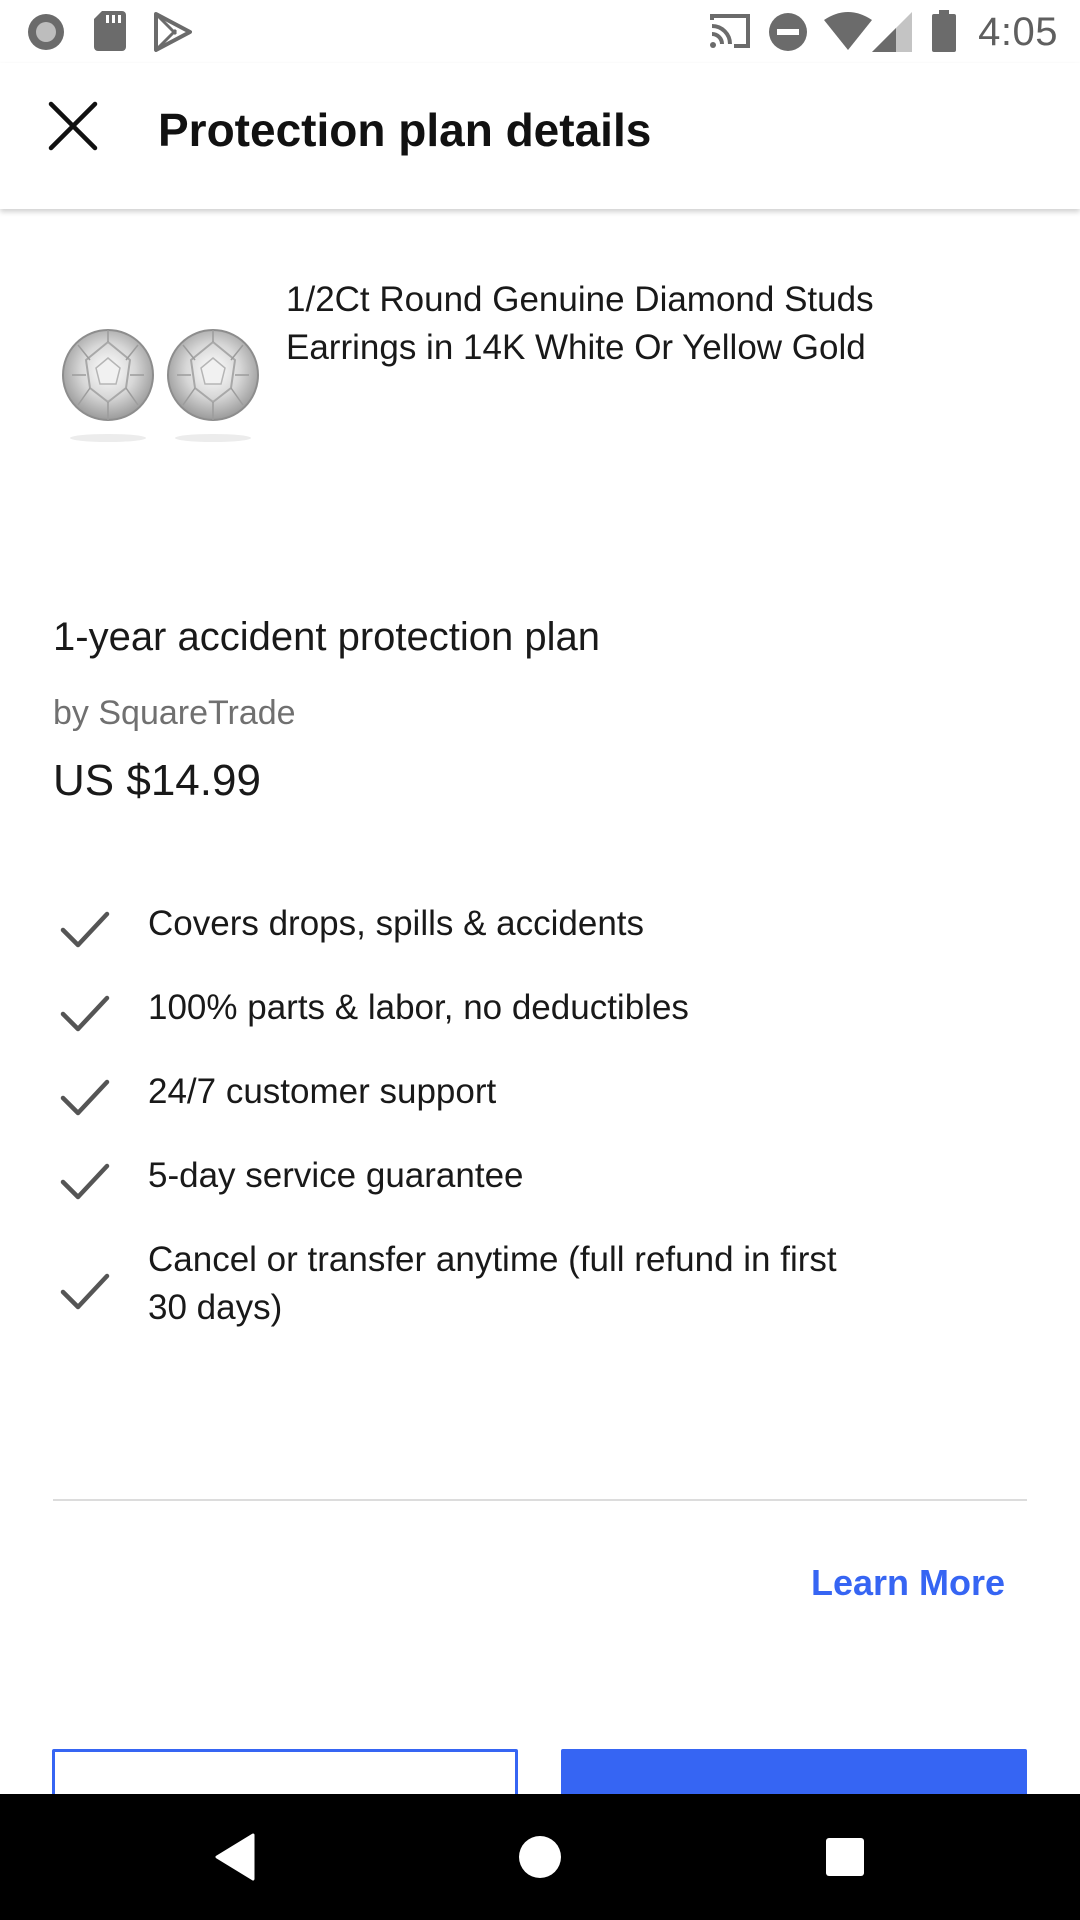  What do you see at coordinates (46, 32) in the screenshot?
I see `notification-dot-icon` at bounding box center [46, 32].